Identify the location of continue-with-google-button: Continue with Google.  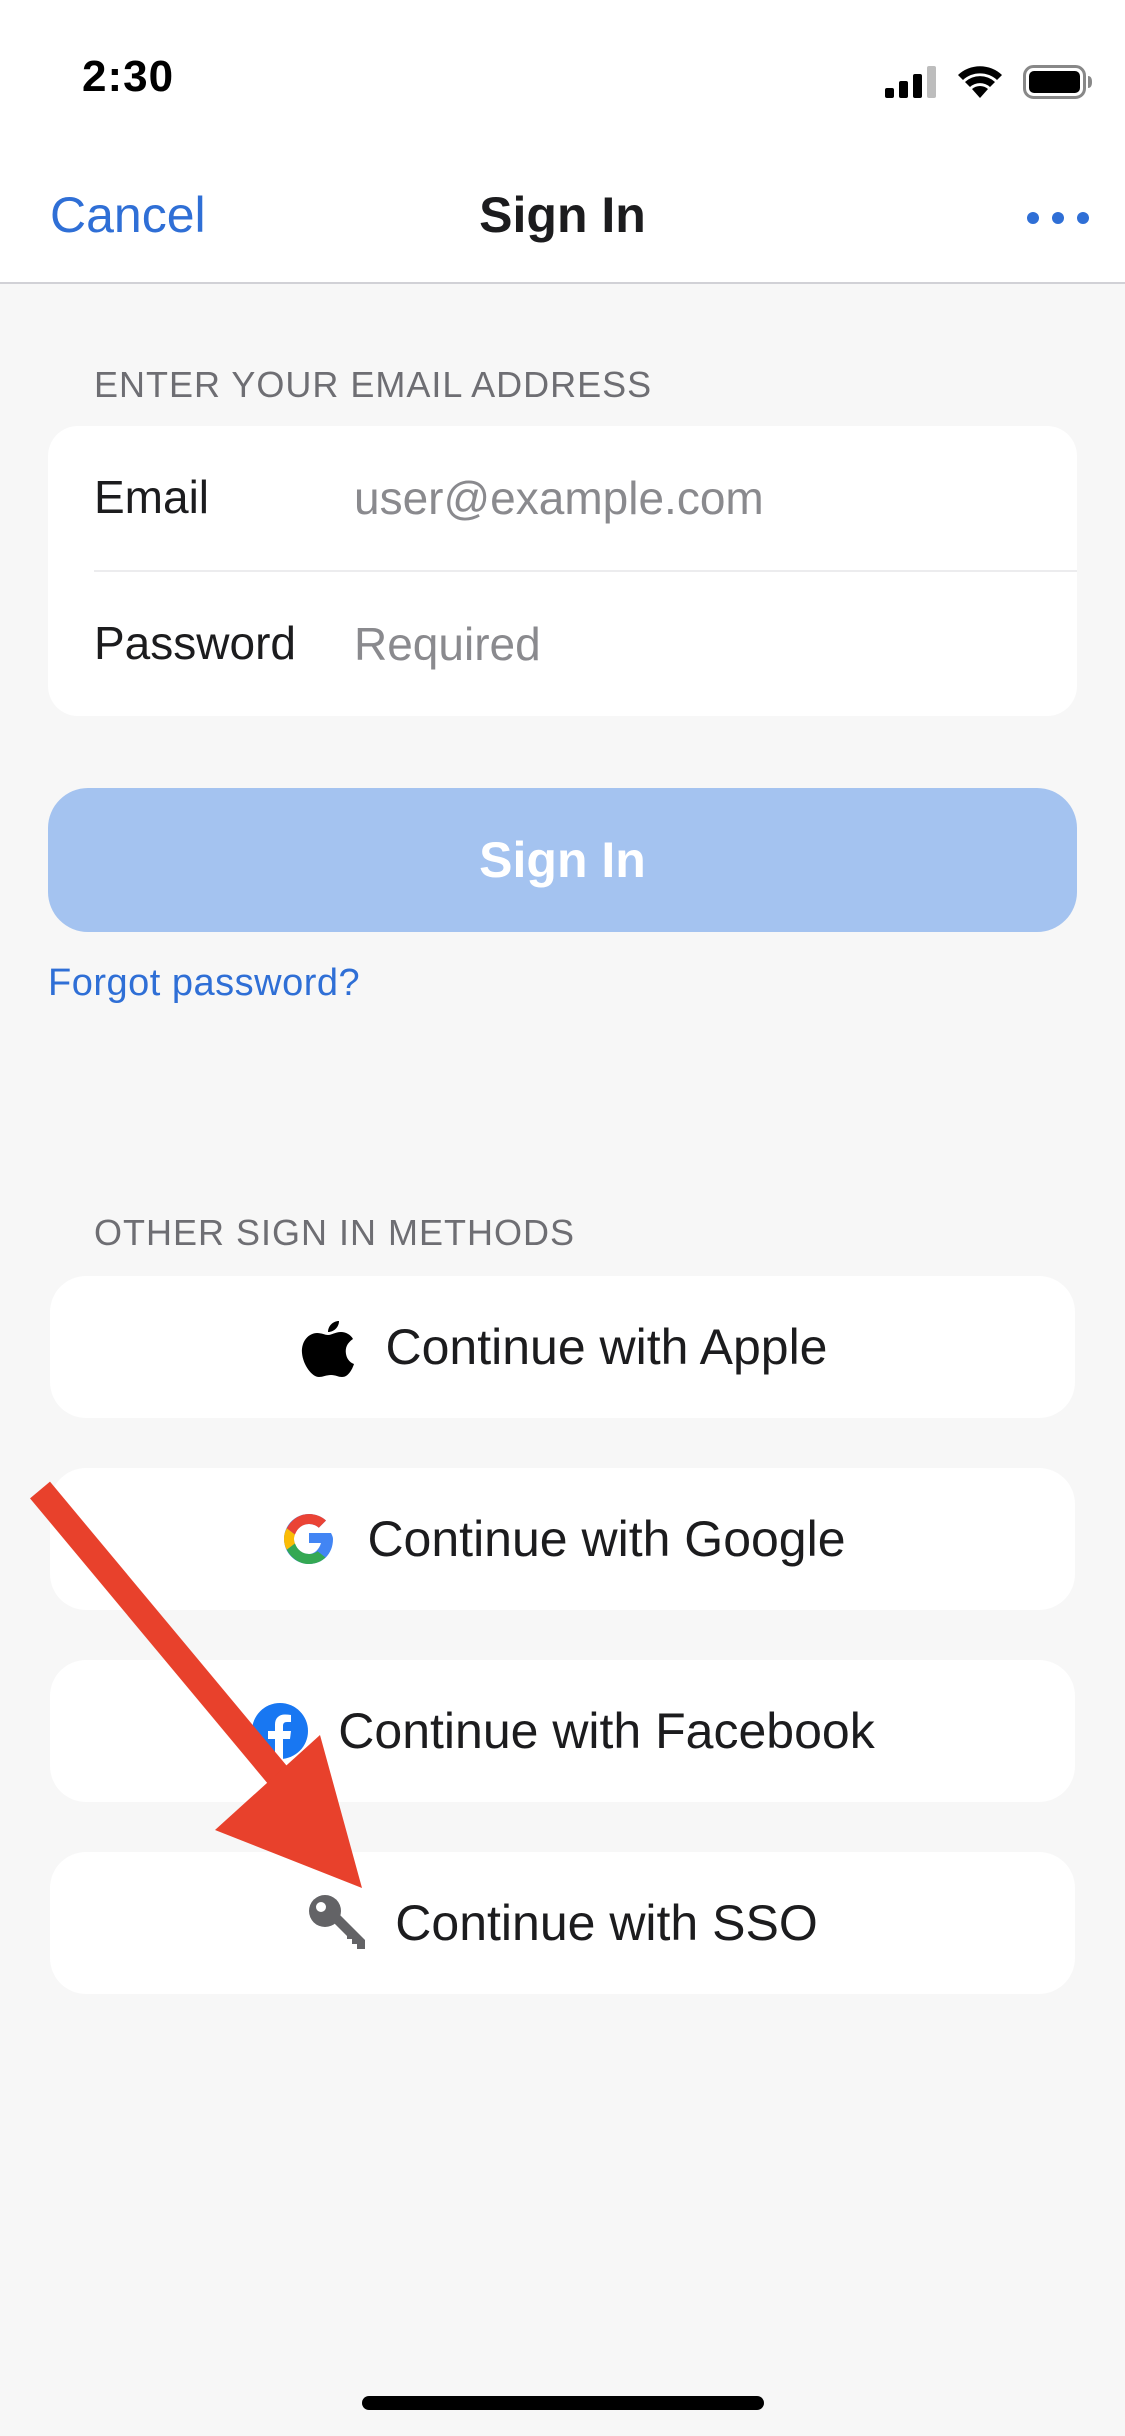
(562, 1539).